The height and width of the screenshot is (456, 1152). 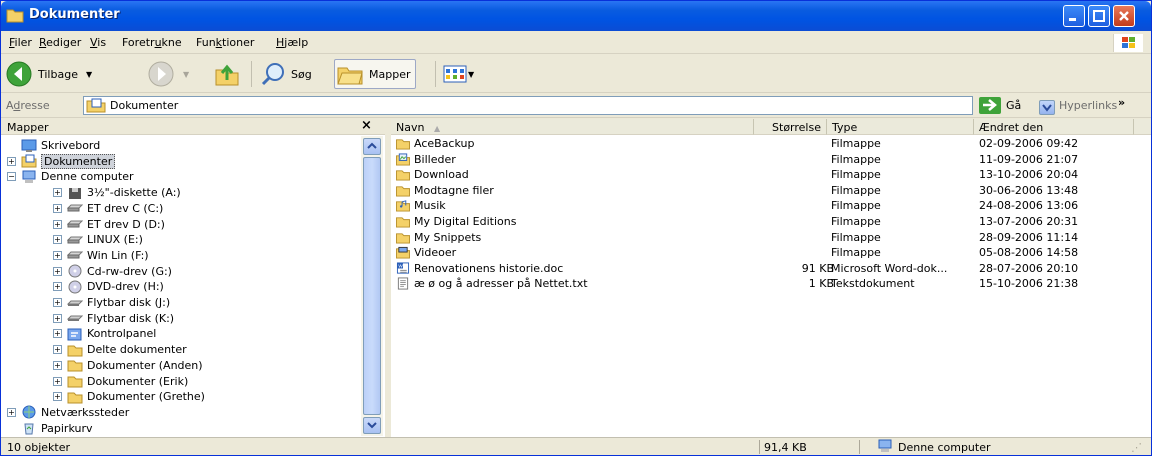 What do you see at coordinates (115, 240) in the screenshot?
I see `tree-item-label: LINUX (E:)` at bounding box center [115, 240].